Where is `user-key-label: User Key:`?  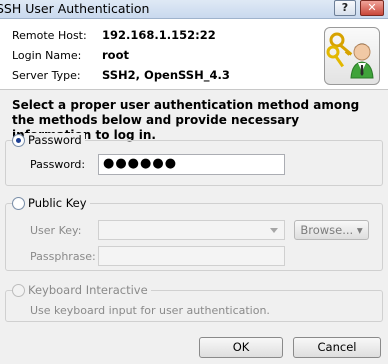
user-key-label: User Key: is located at coordinates (56, 230).